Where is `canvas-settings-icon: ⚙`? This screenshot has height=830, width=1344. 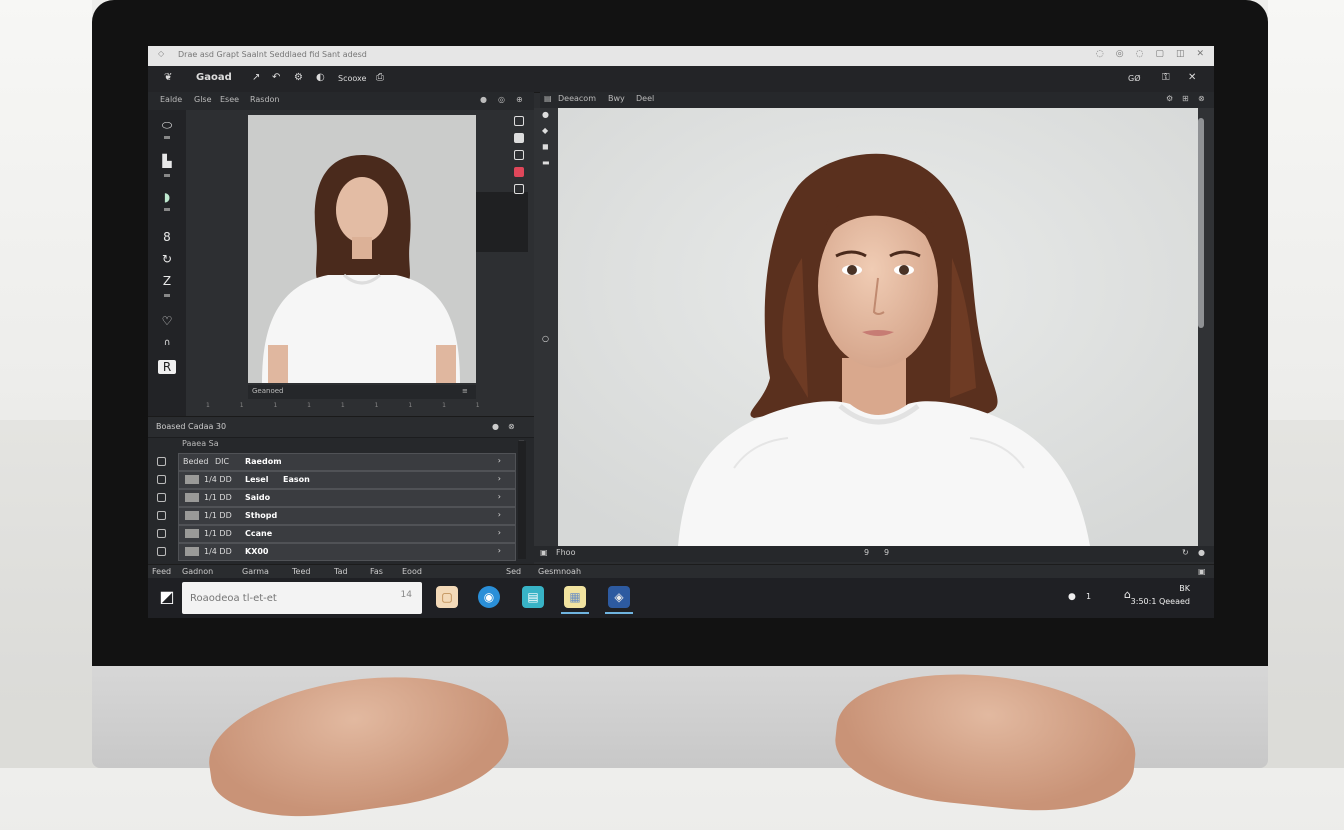 canvas-settings-icon: ⚙ is located at coordinates (1169, 98).